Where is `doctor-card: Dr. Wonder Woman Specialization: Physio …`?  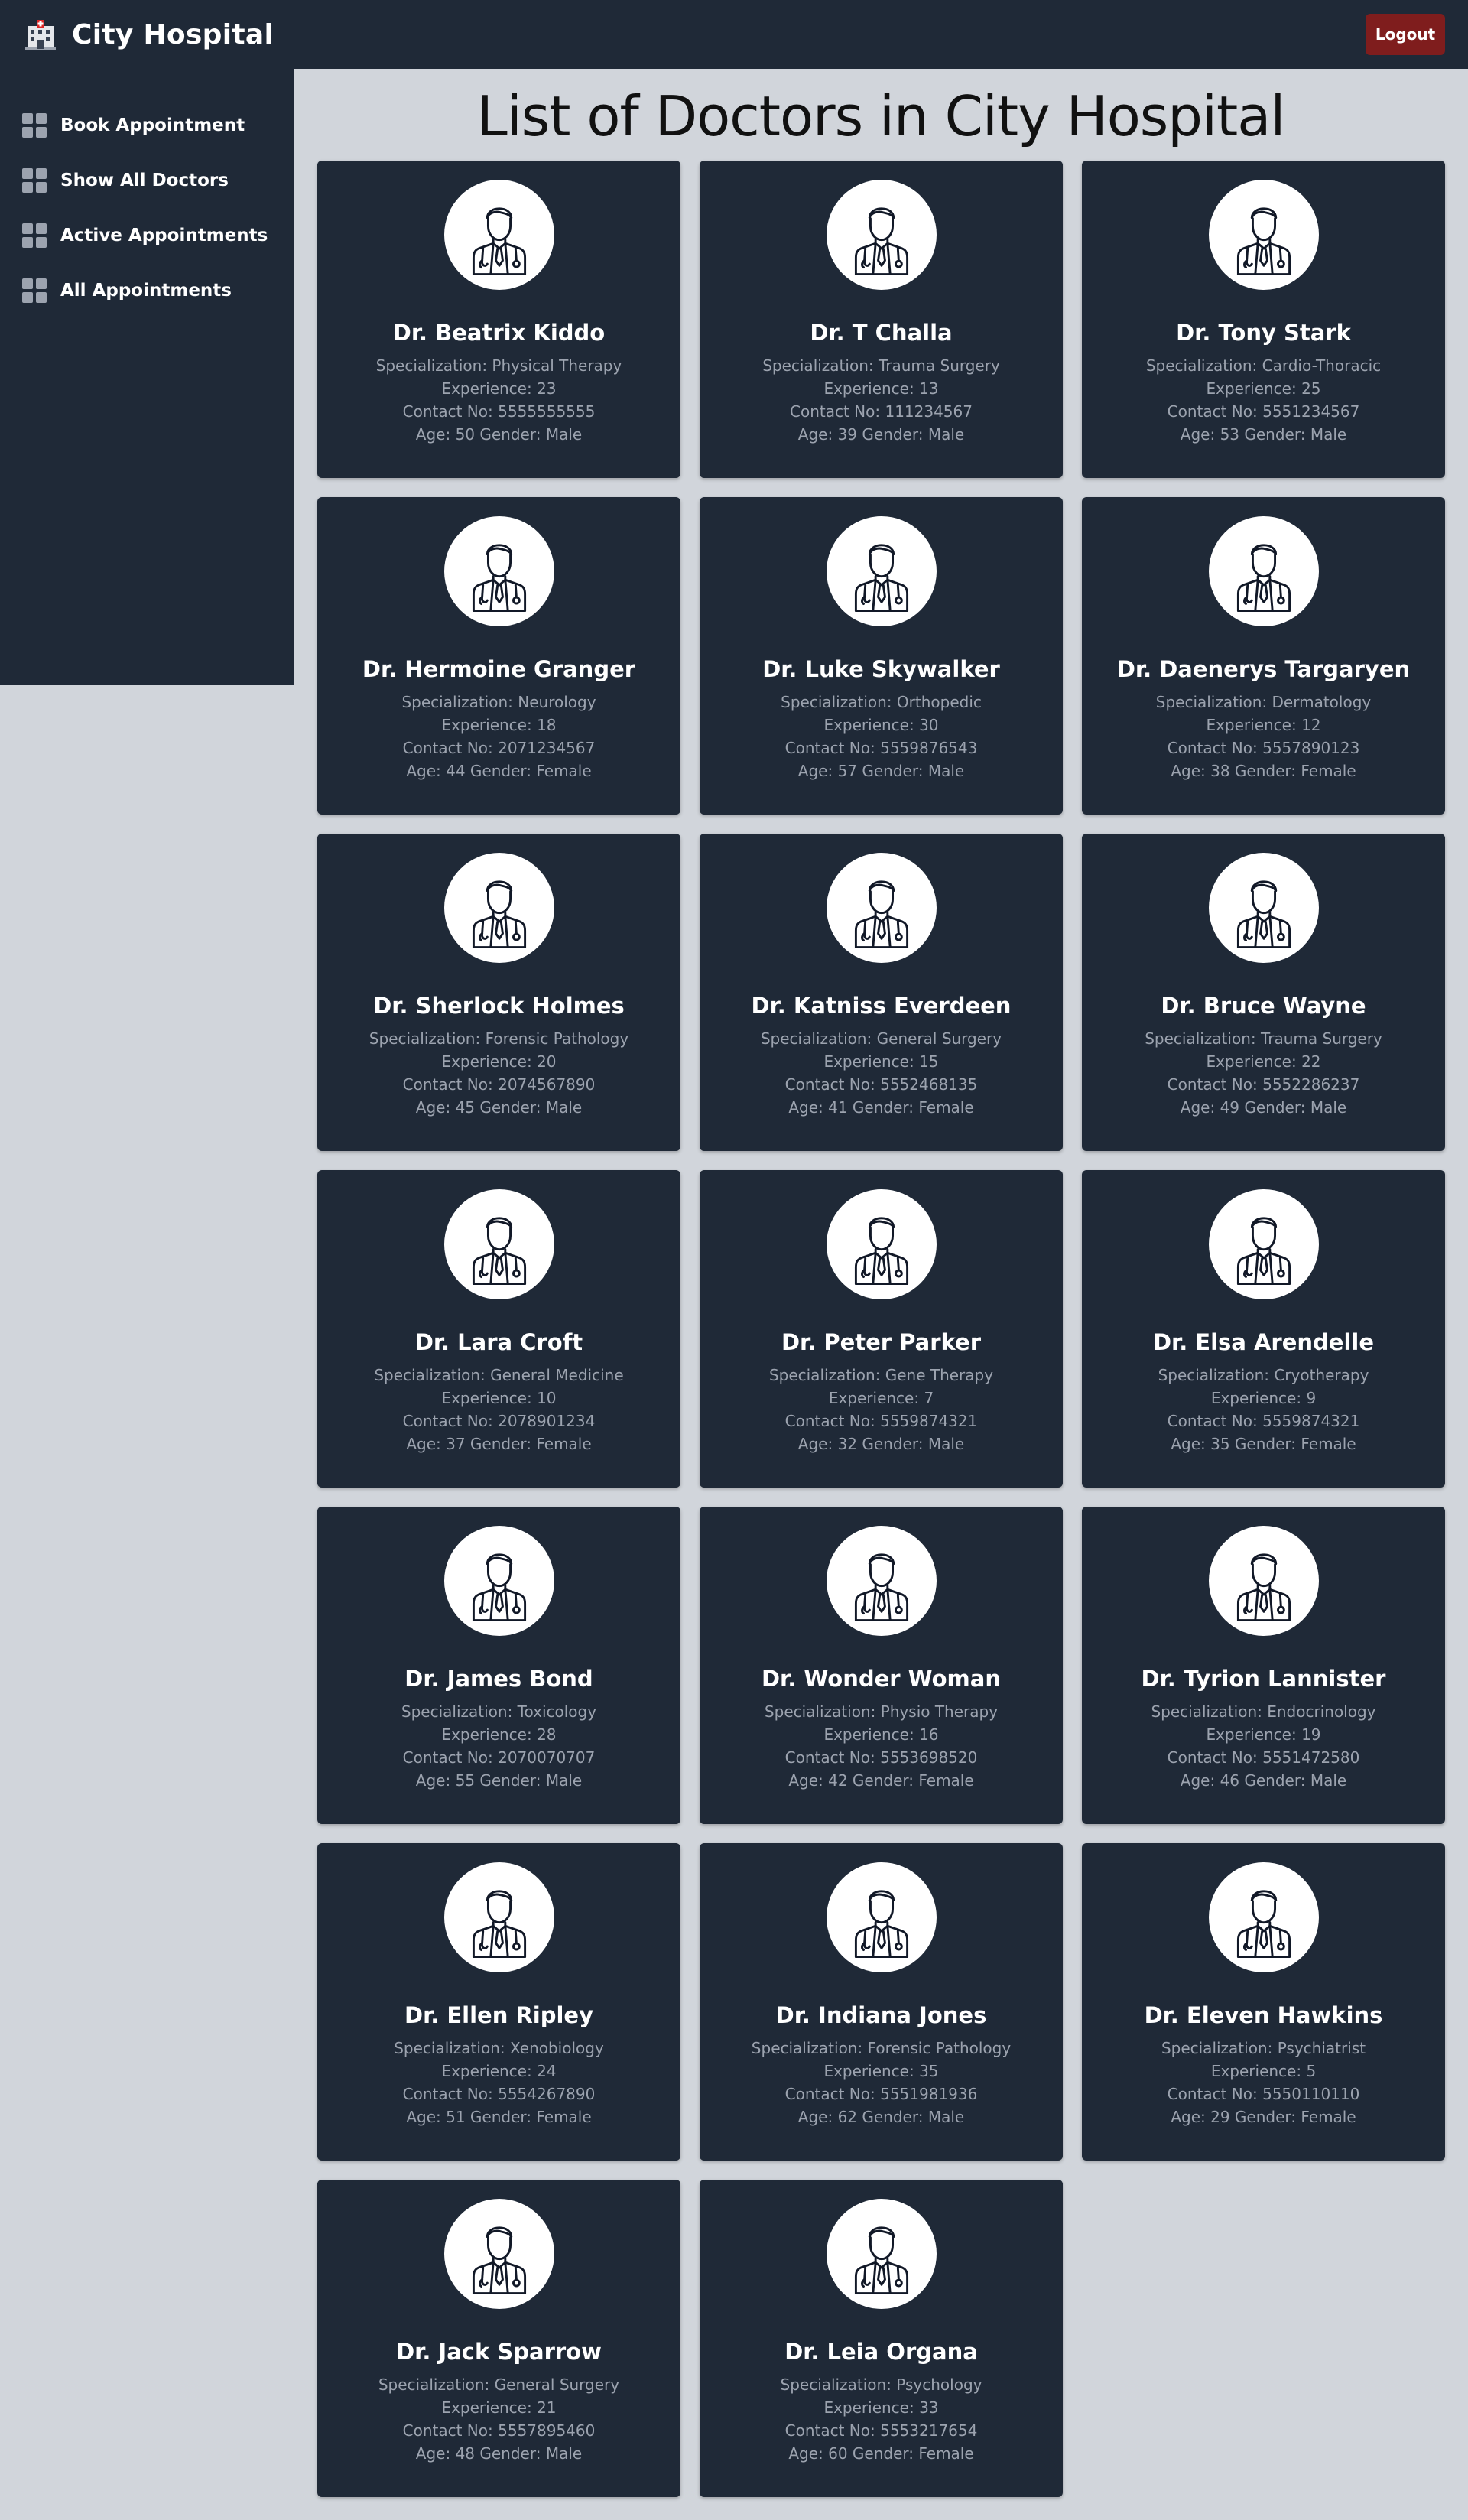
doctor-card: Dr. Wonder Woman Specialization: Physio … is located at coordinates (881, 1666).